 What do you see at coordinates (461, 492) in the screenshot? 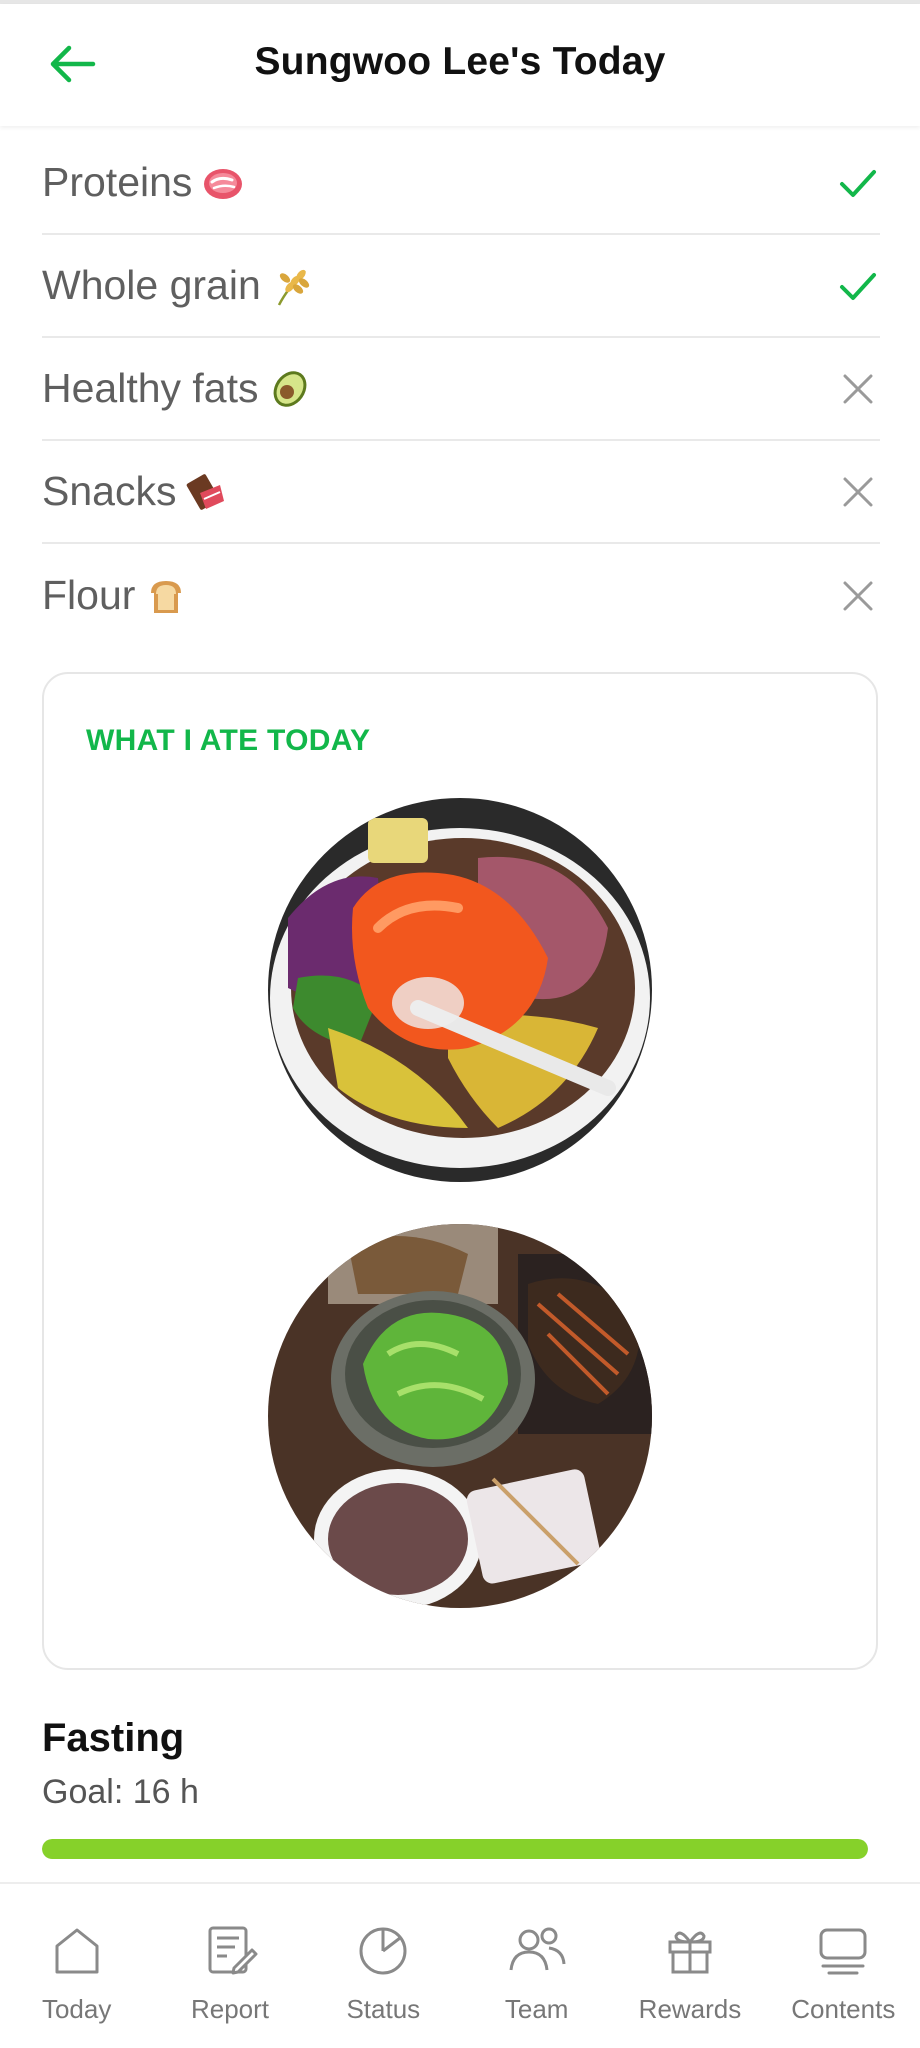
I see `checklist-item-snacks: Snacks` at bounding box center [461, 492].